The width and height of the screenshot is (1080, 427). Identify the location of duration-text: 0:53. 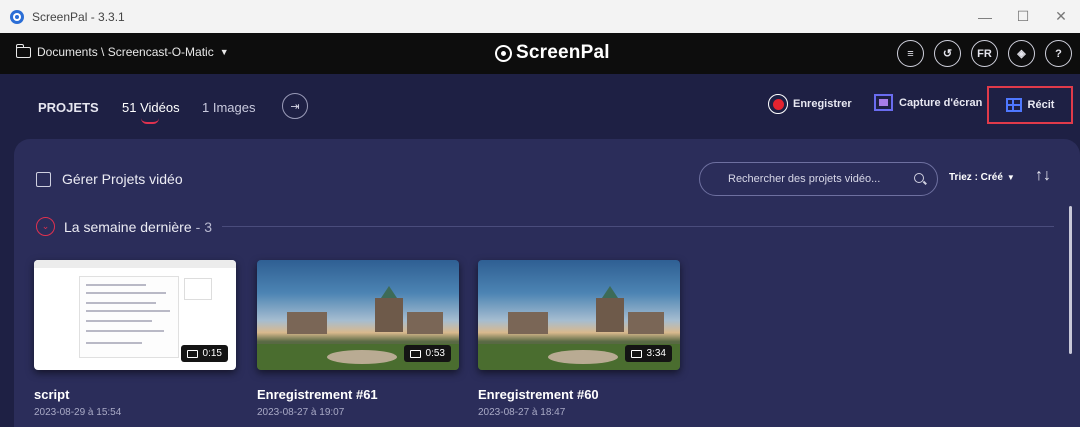
(435, 353).